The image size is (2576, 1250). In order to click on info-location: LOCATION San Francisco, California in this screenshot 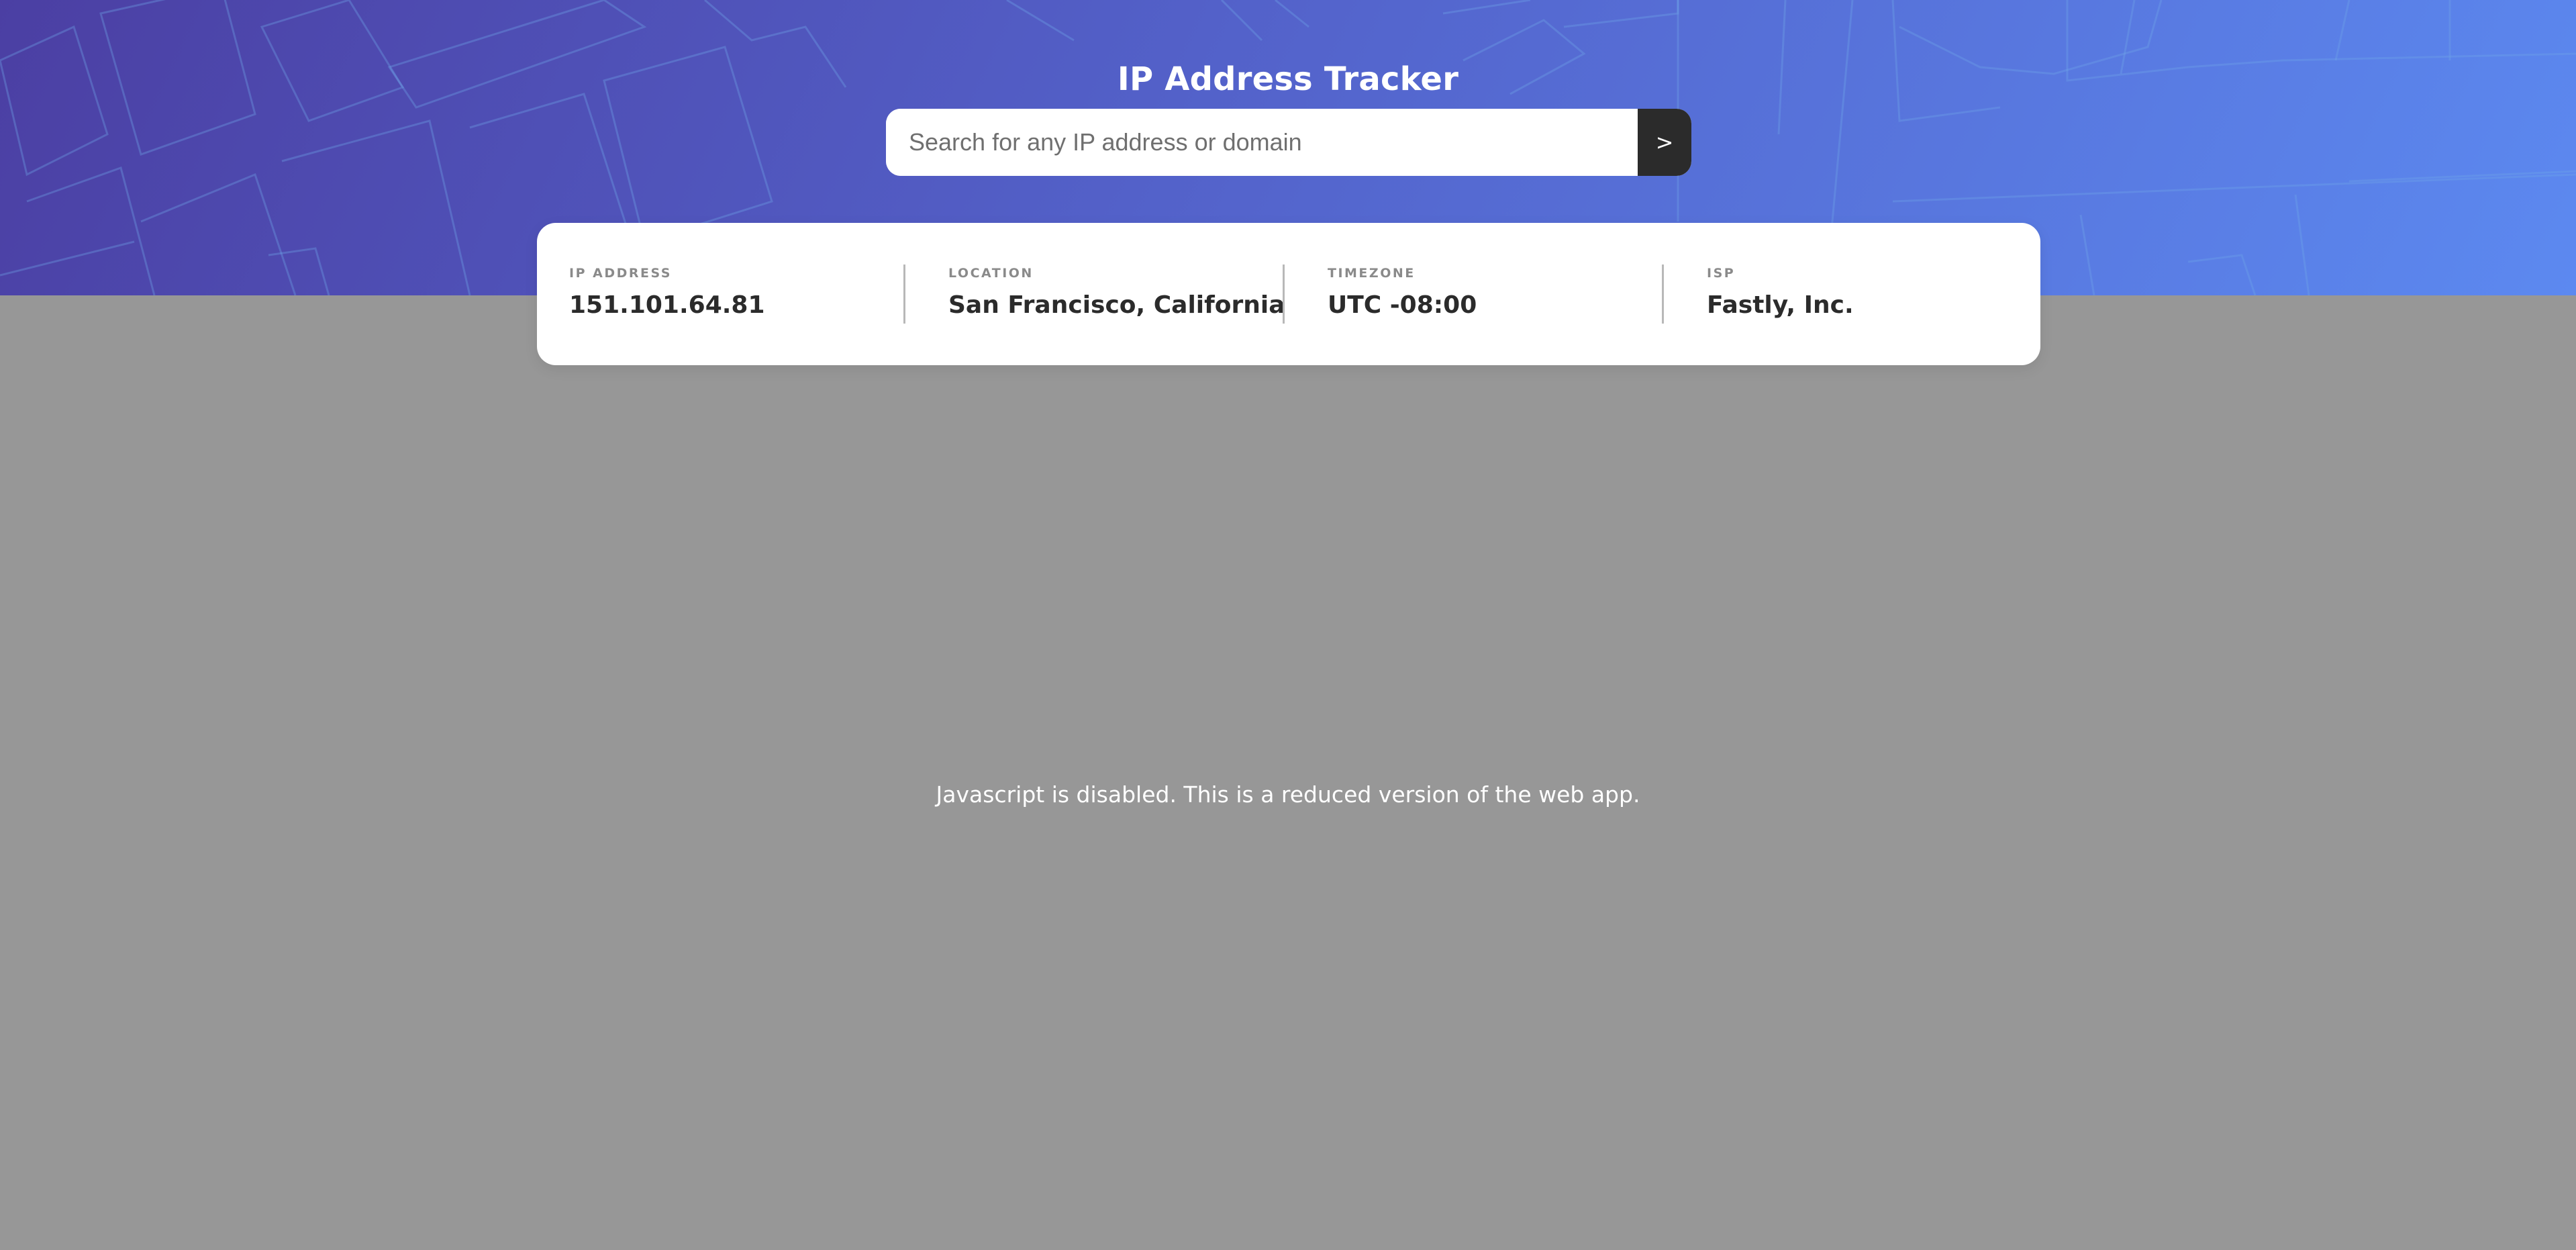, I will do `click(1105, 294)`.